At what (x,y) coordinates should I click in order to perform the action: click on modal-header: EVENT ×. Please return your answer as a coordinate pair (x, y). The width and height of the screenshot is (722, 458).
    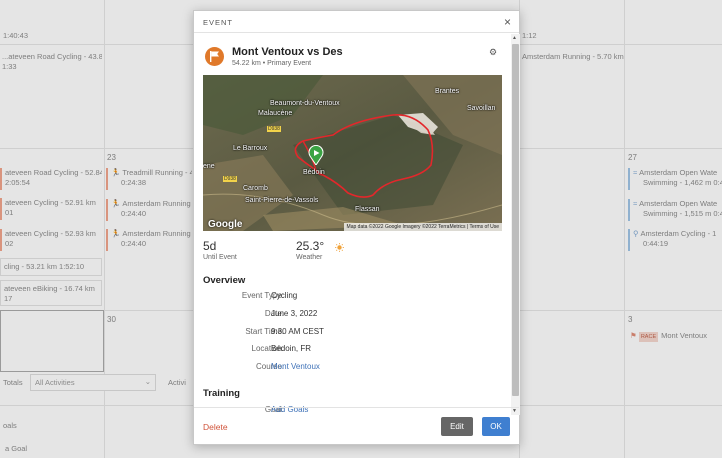
    Looking at the image, I should click on (356, 22).